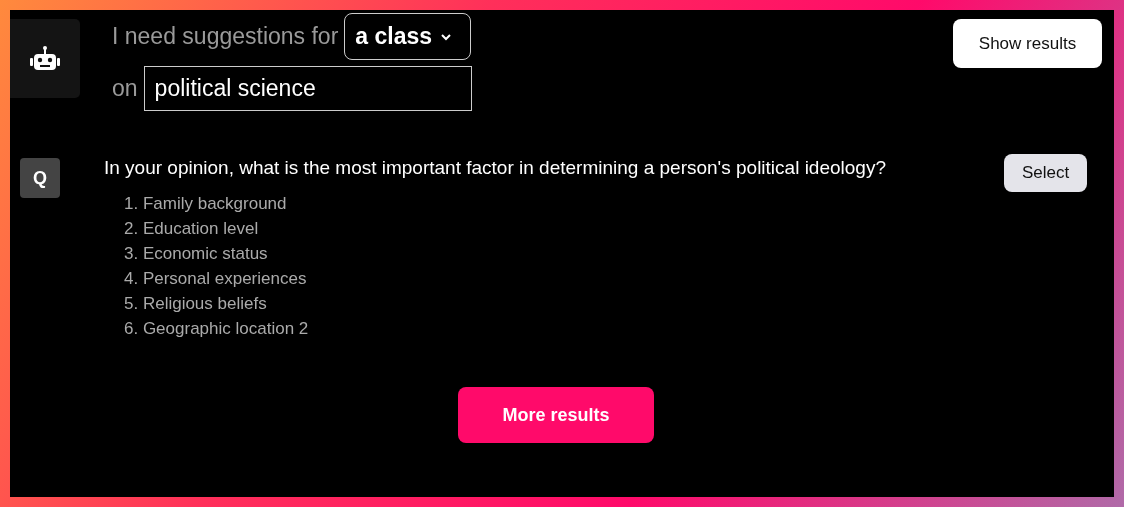 Image resolution: width=1124 pixels, height=507 pixels. Describe the element at coordinates (408, 36) in the screenshot. I see `type-dropdown: a class` at that location.